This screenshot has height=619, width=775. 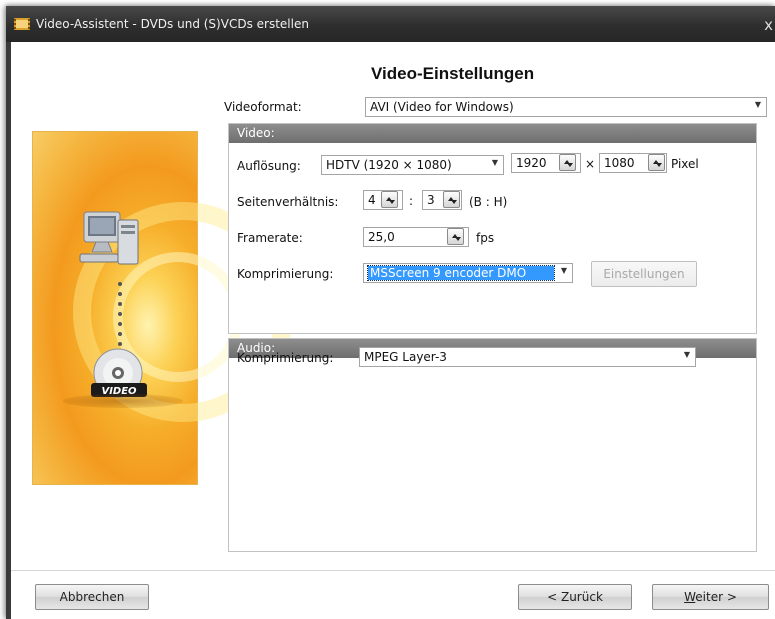 I want to click on resolution-preset-dropdown: HDTV (1920 × 1080) ▼, so click(x=412, y=165).